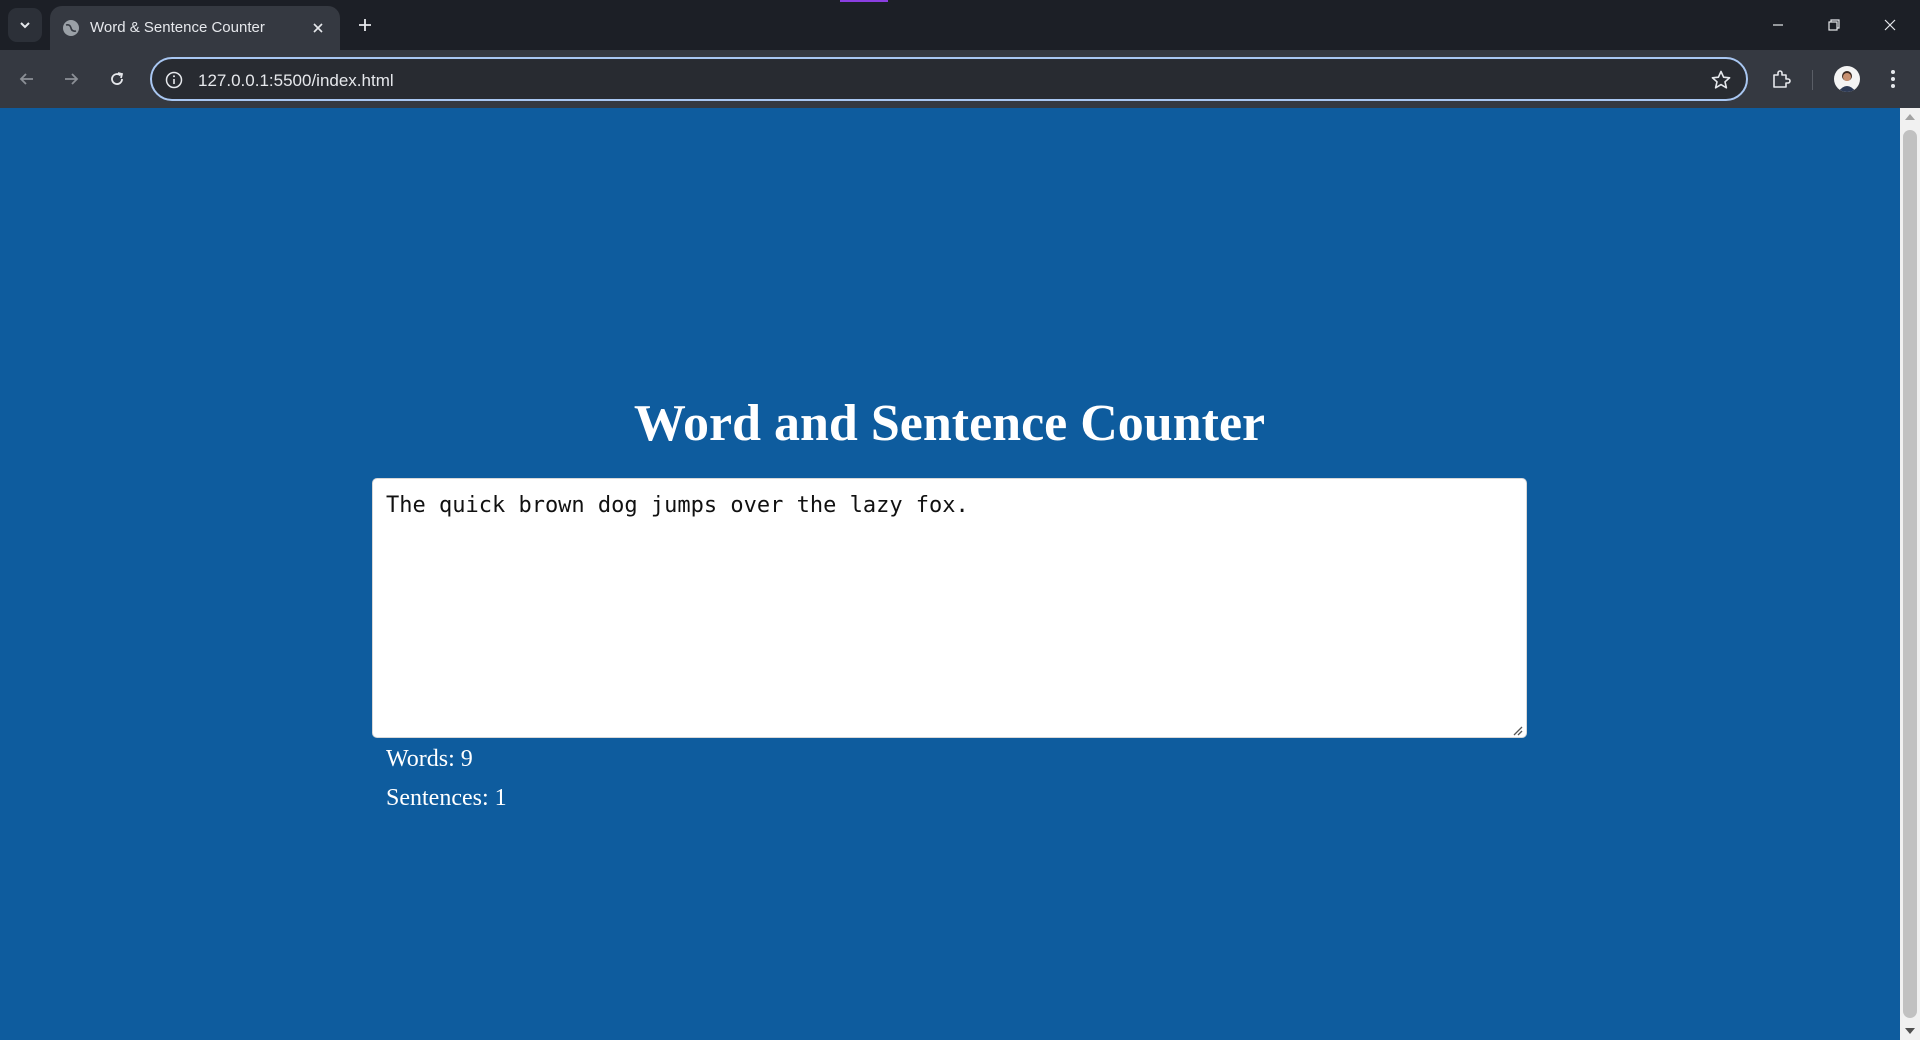  I want to click on minimize-button, so click(1778, 25).